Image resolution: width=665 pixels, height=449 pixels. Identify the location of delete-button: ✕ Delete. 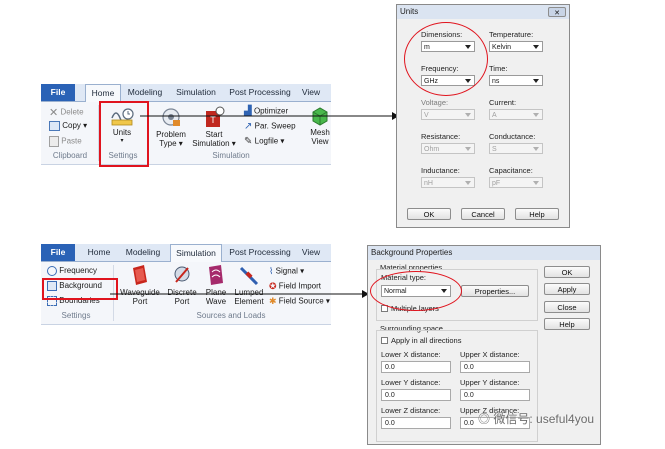
(66, 112).